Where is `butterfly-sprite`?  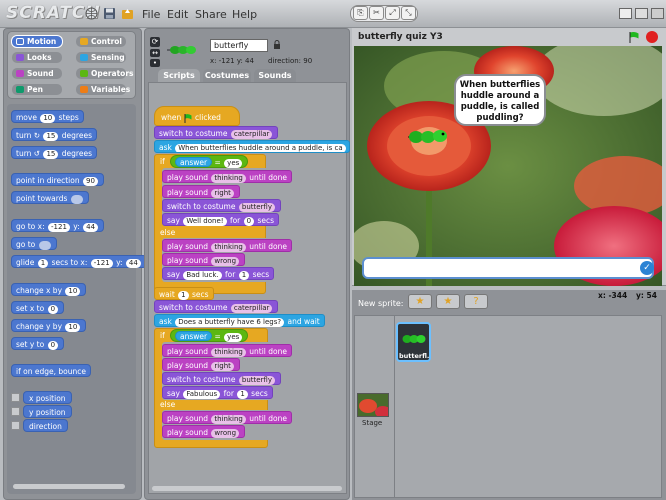
butterfly-sprite is located at coordinates (430, 137).